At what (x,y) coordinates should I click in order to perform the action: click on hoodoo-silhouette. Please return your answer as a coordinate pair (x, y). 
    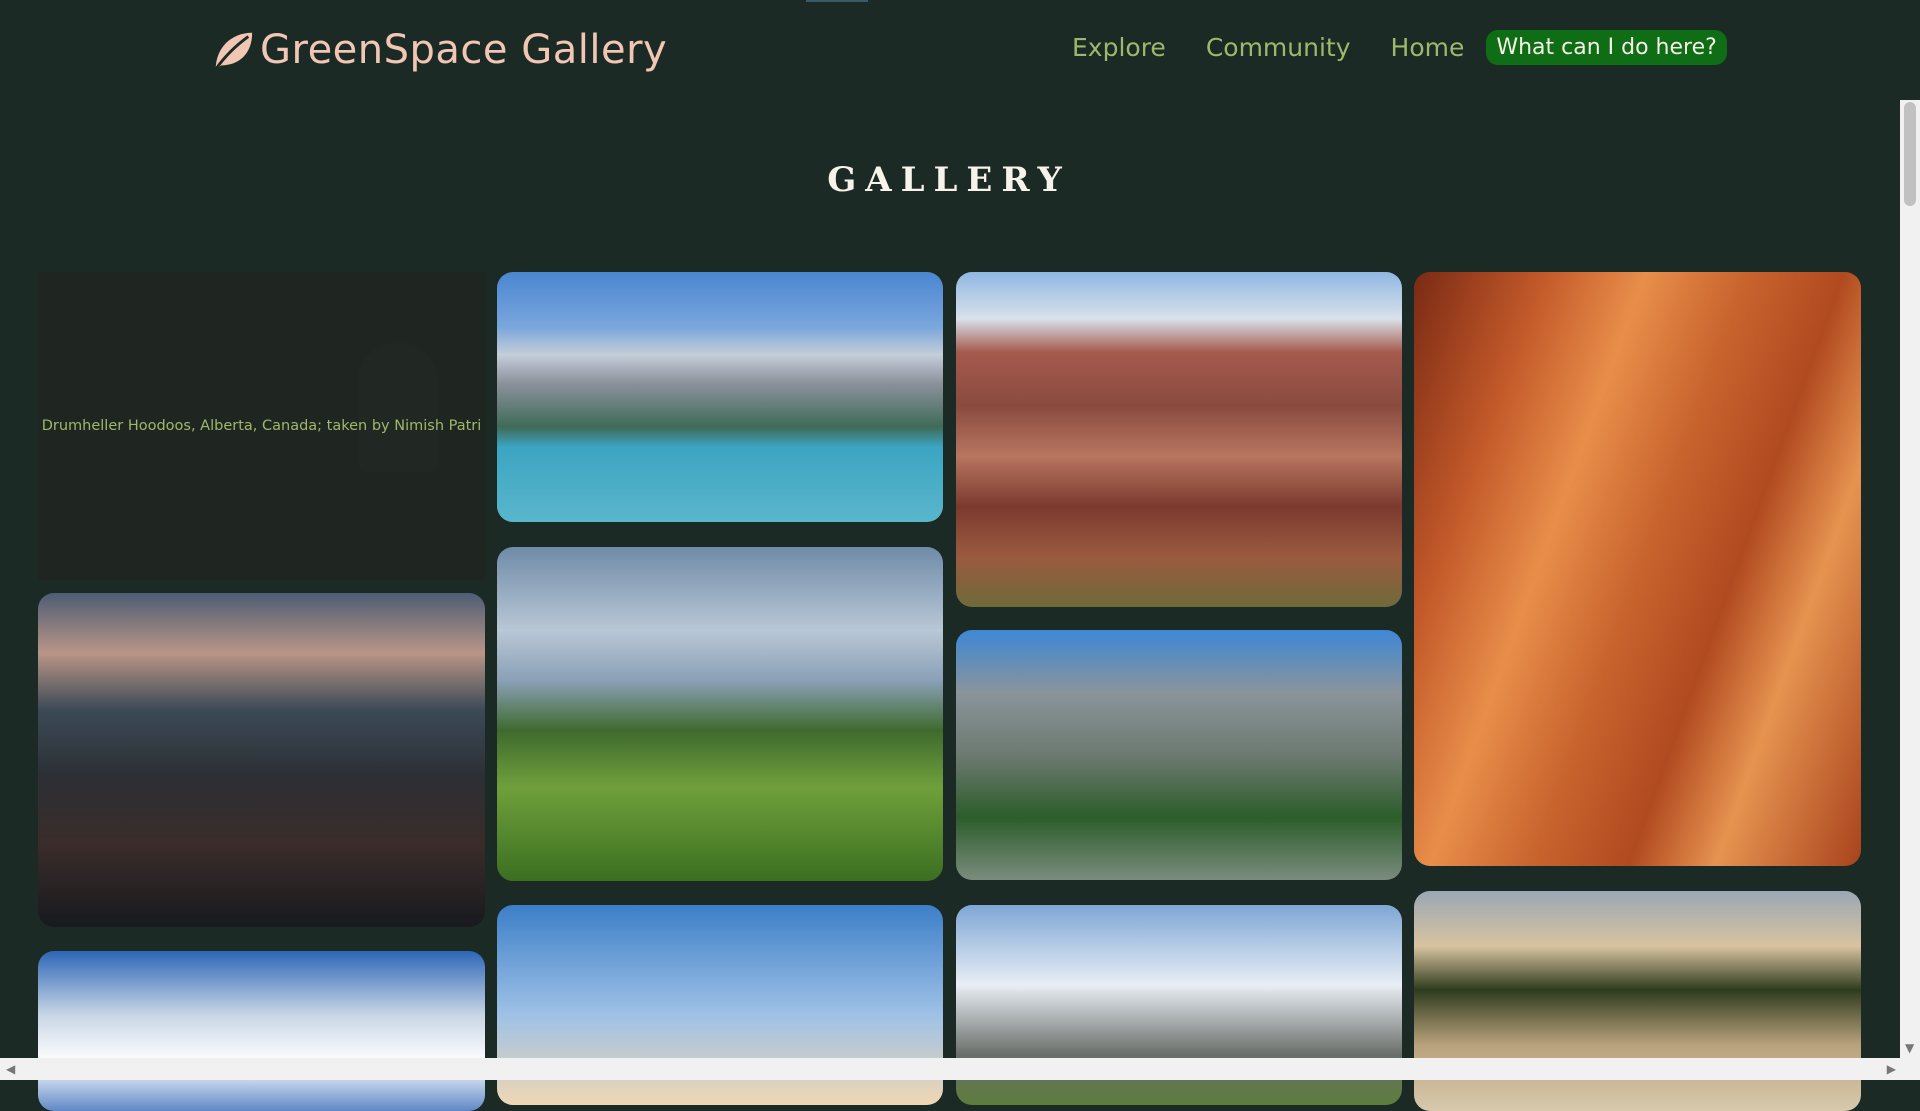
    Looking at the image, I should click on (398, 407).